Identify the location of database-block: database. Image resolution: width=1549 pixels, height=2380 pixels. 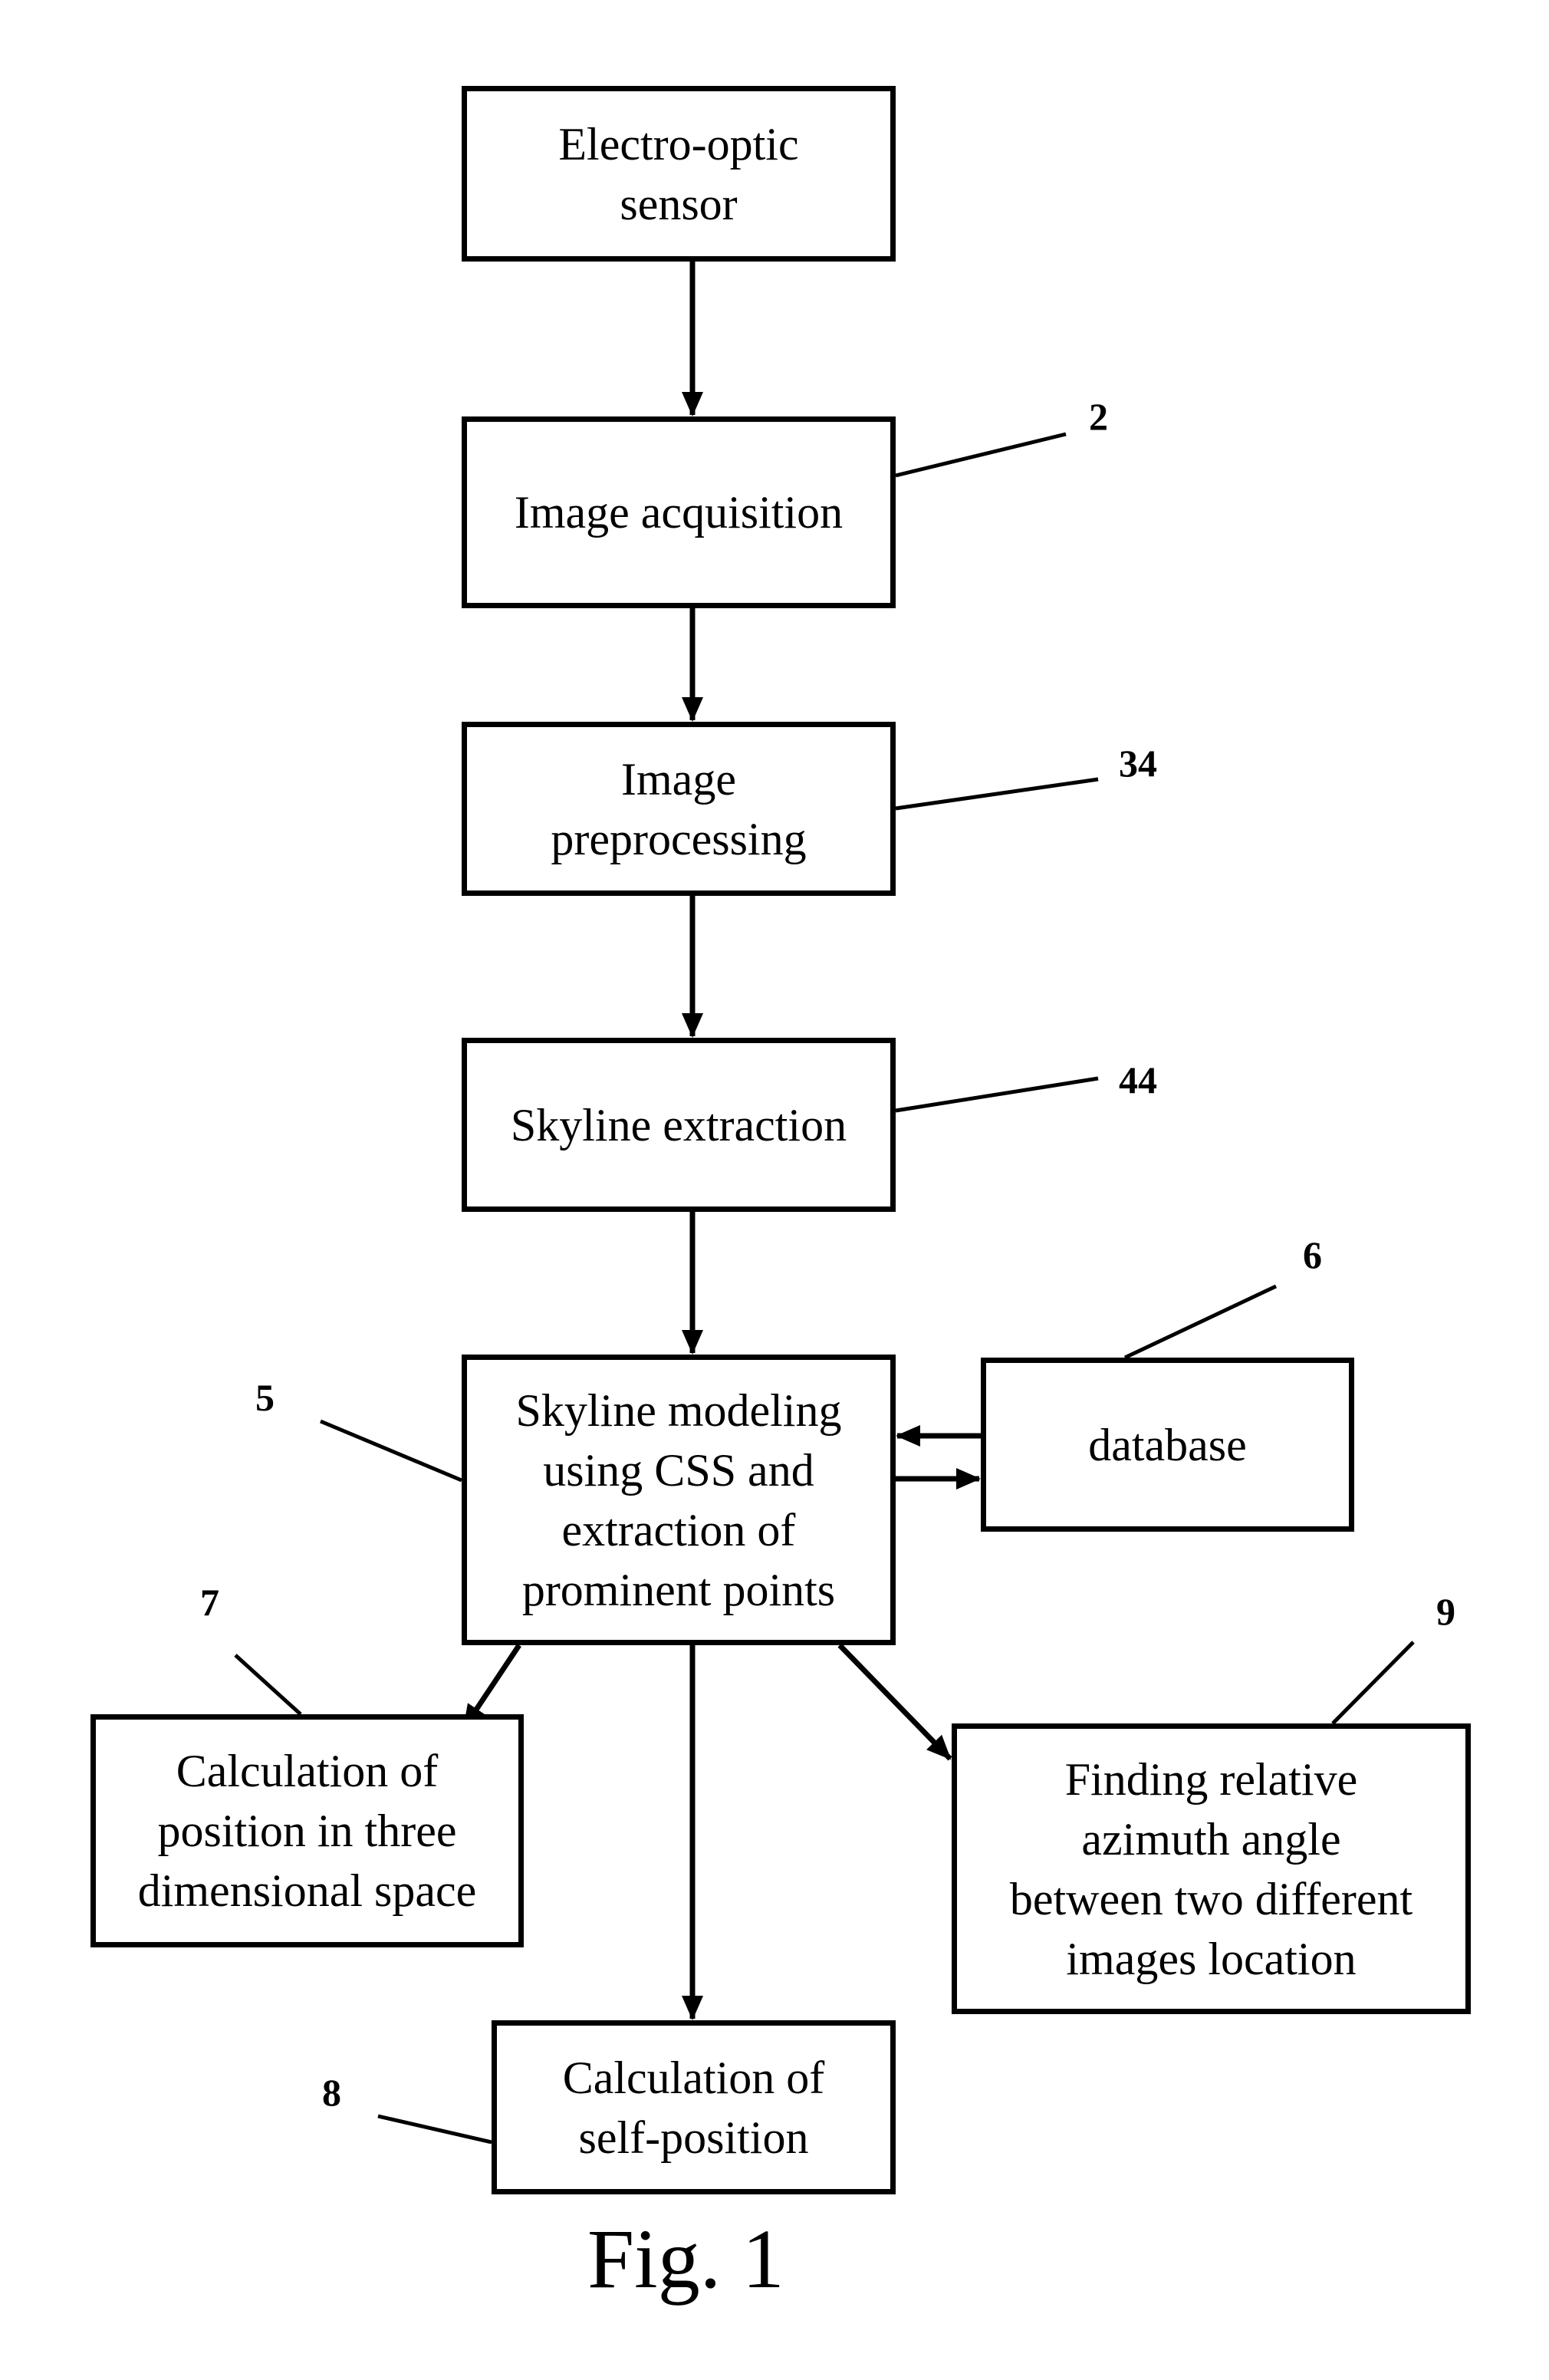
(1168, 1445).